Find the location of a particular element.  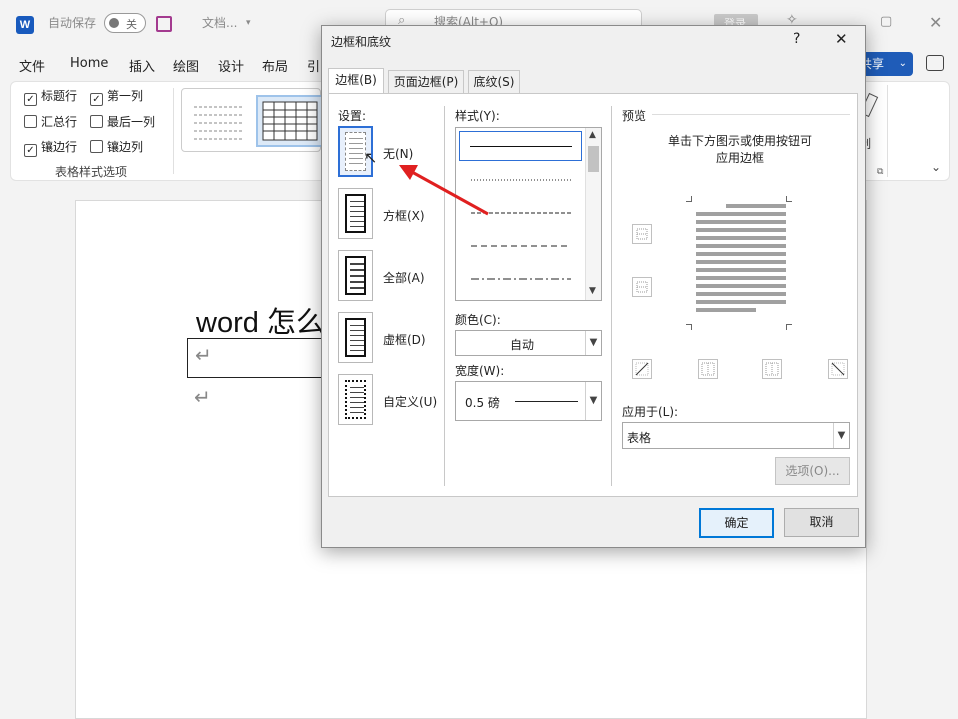

mouse-cursor-icon: ↖ is located at coordinates (371, 157).